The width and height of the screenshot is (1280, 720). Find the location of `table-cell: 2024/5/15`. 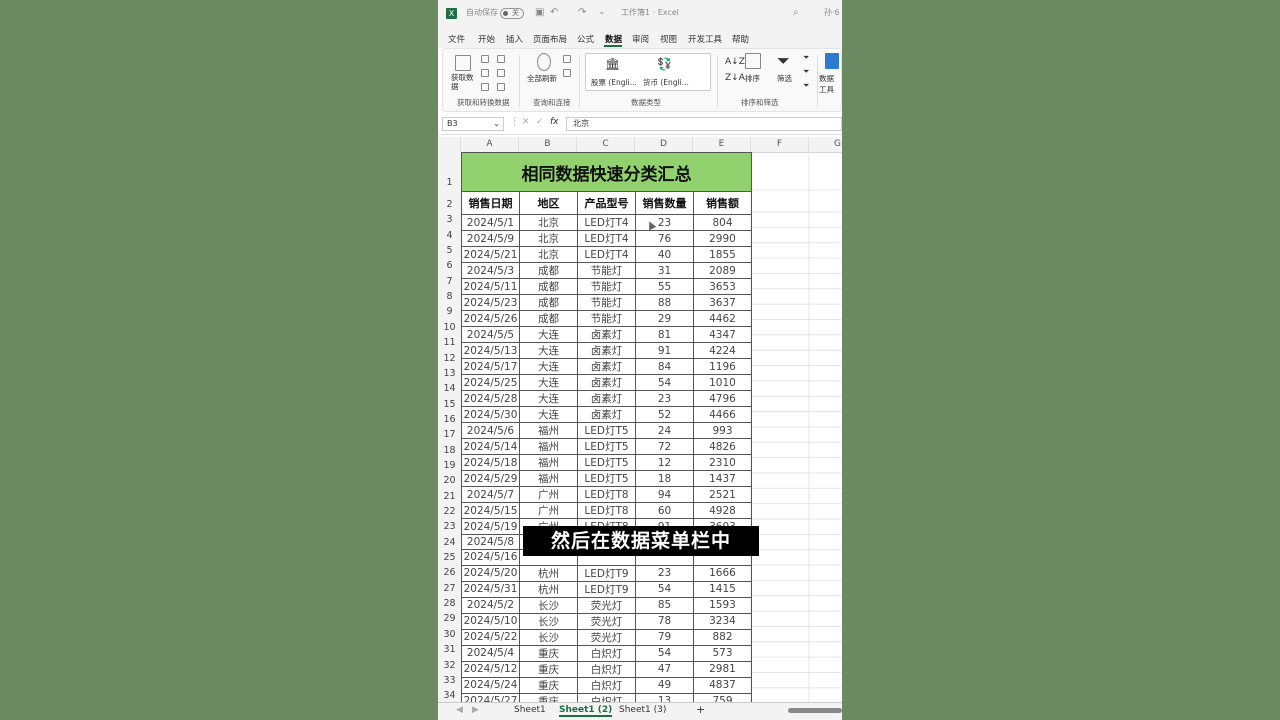

table-cell: 2024/5/15 is located at coordinates (490, 510).